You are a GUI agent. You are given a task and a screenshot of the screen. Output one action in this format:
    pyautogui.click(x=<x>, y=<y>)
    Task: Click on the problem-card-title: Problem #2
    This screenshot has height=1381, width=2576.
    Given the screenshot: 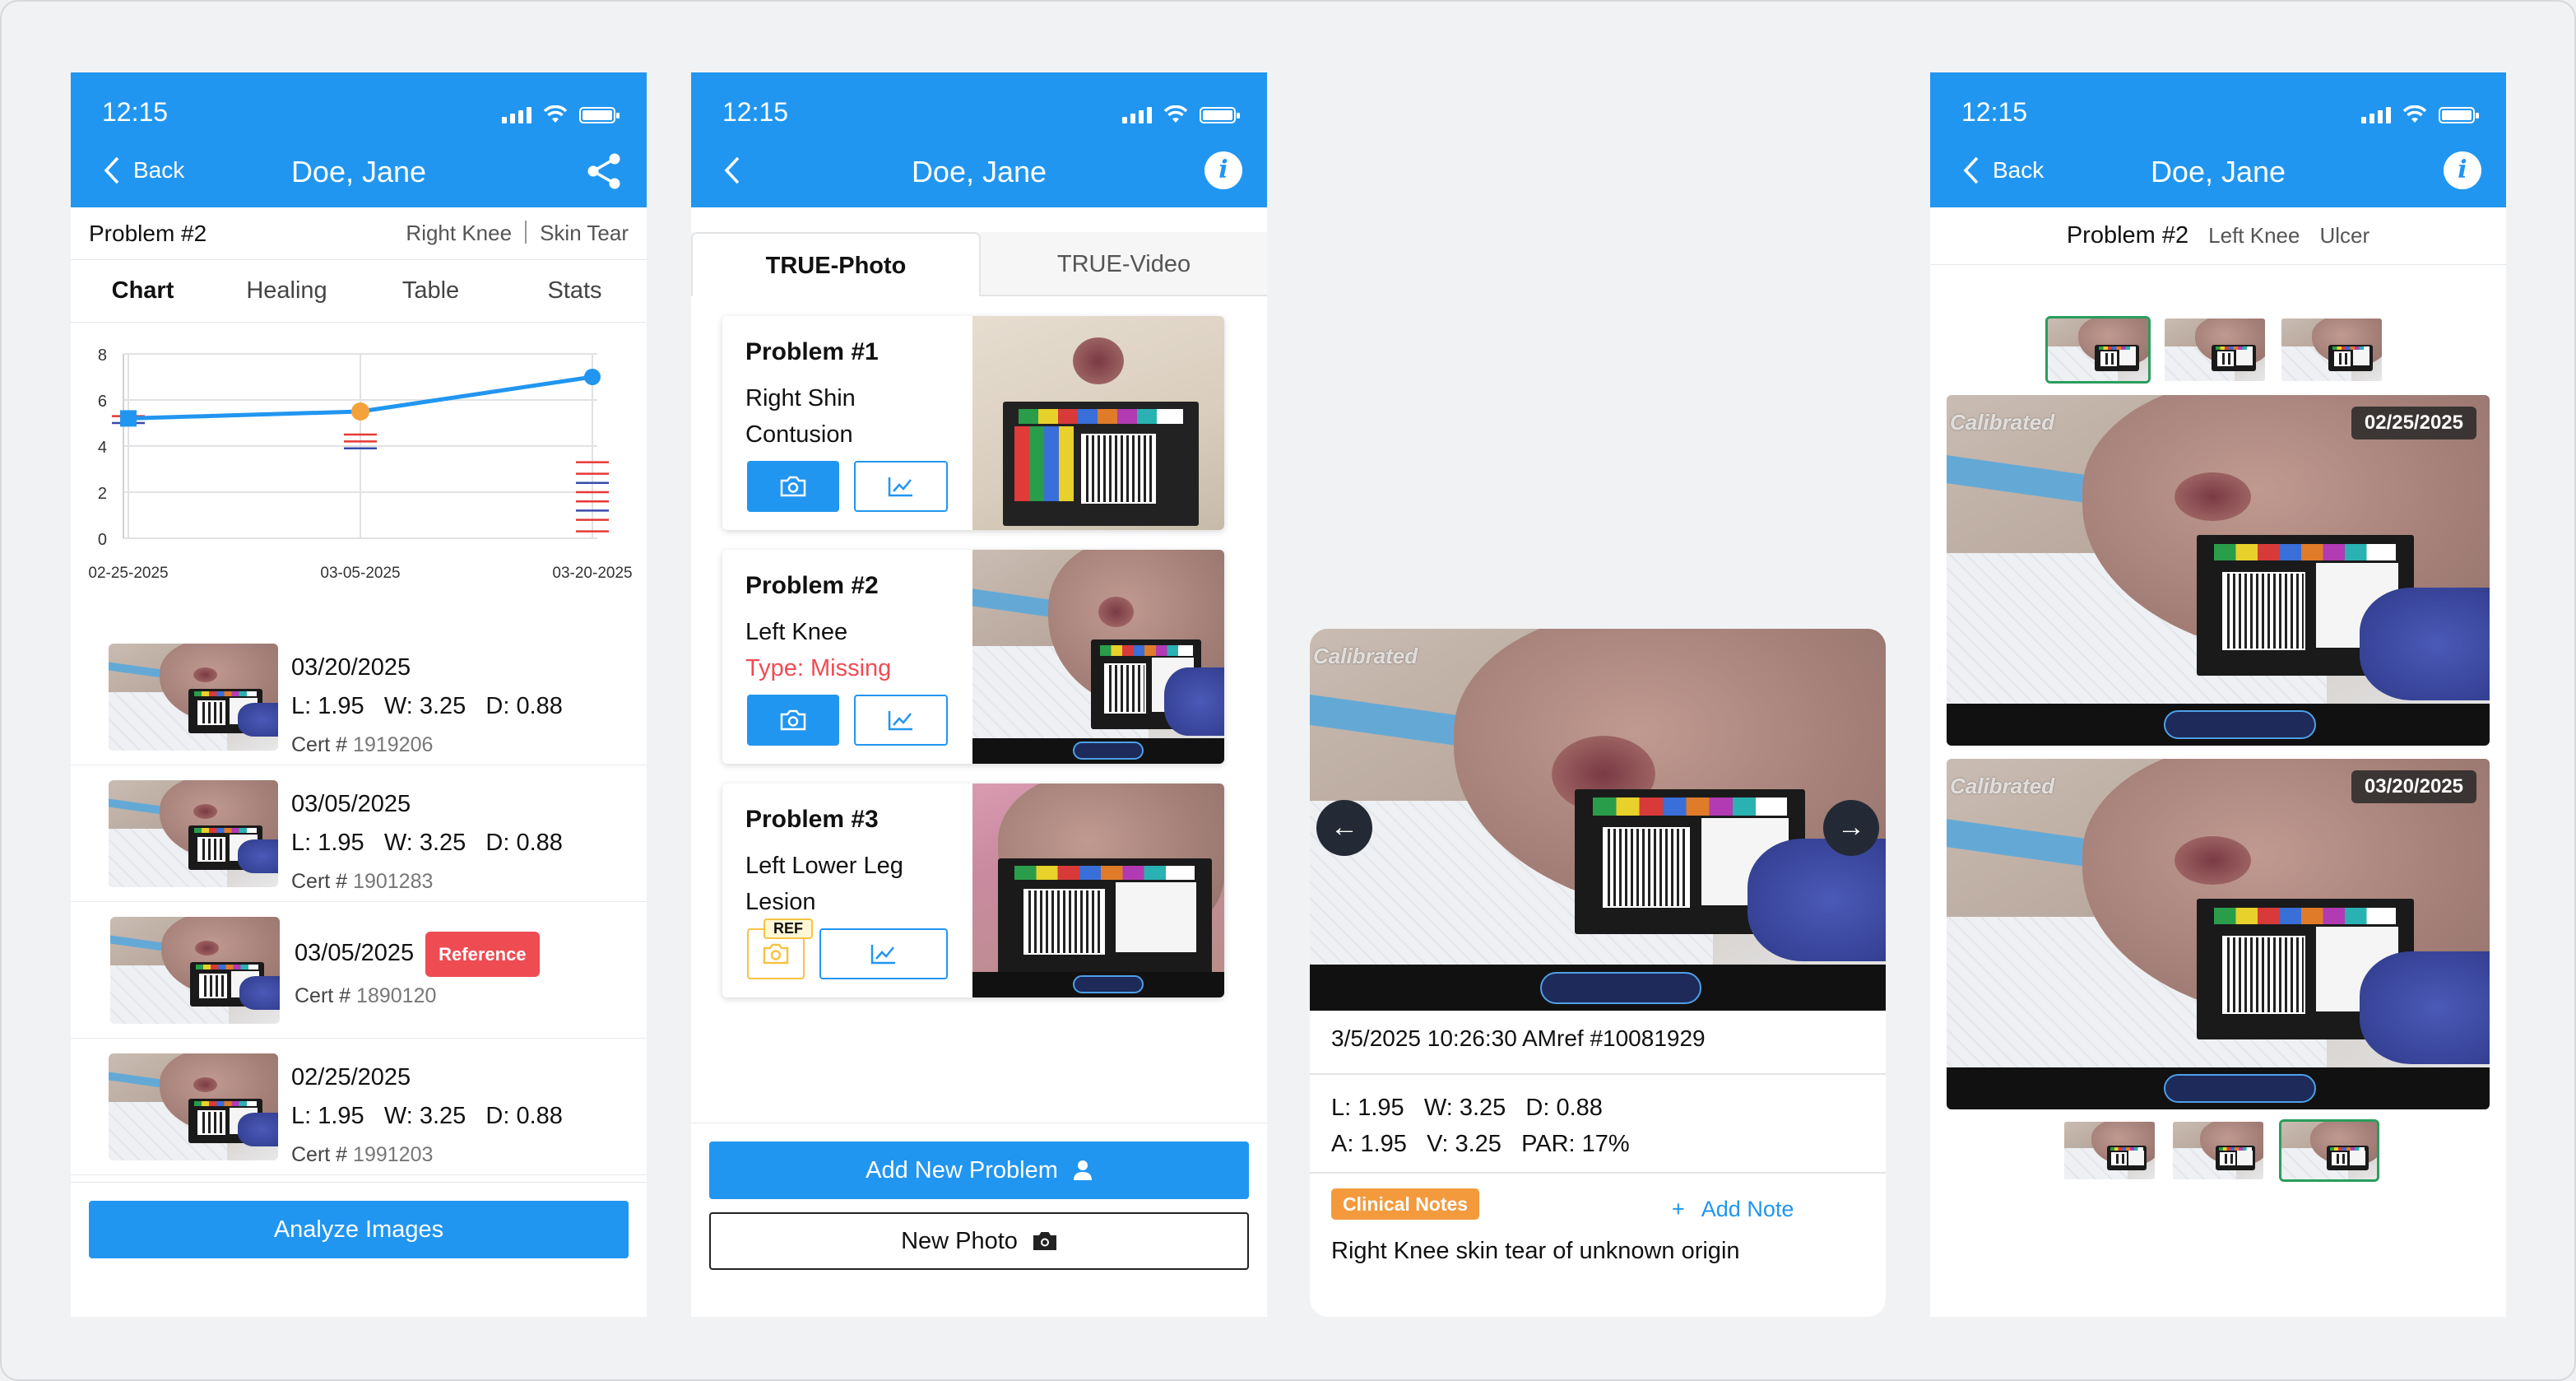 What is the action you would take?
    pyautogui.click(x=812, y=585)
    